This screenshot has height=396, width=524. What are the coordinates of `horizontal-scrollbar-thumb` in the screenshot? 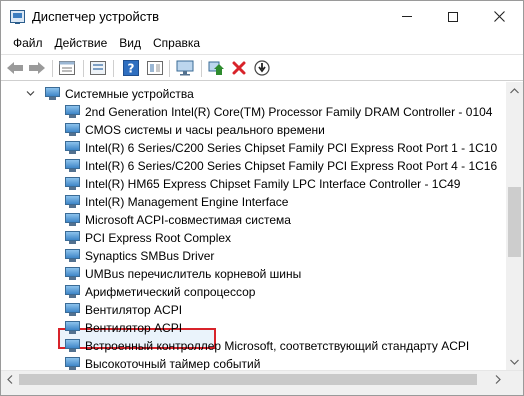 It's located at (248, 379).